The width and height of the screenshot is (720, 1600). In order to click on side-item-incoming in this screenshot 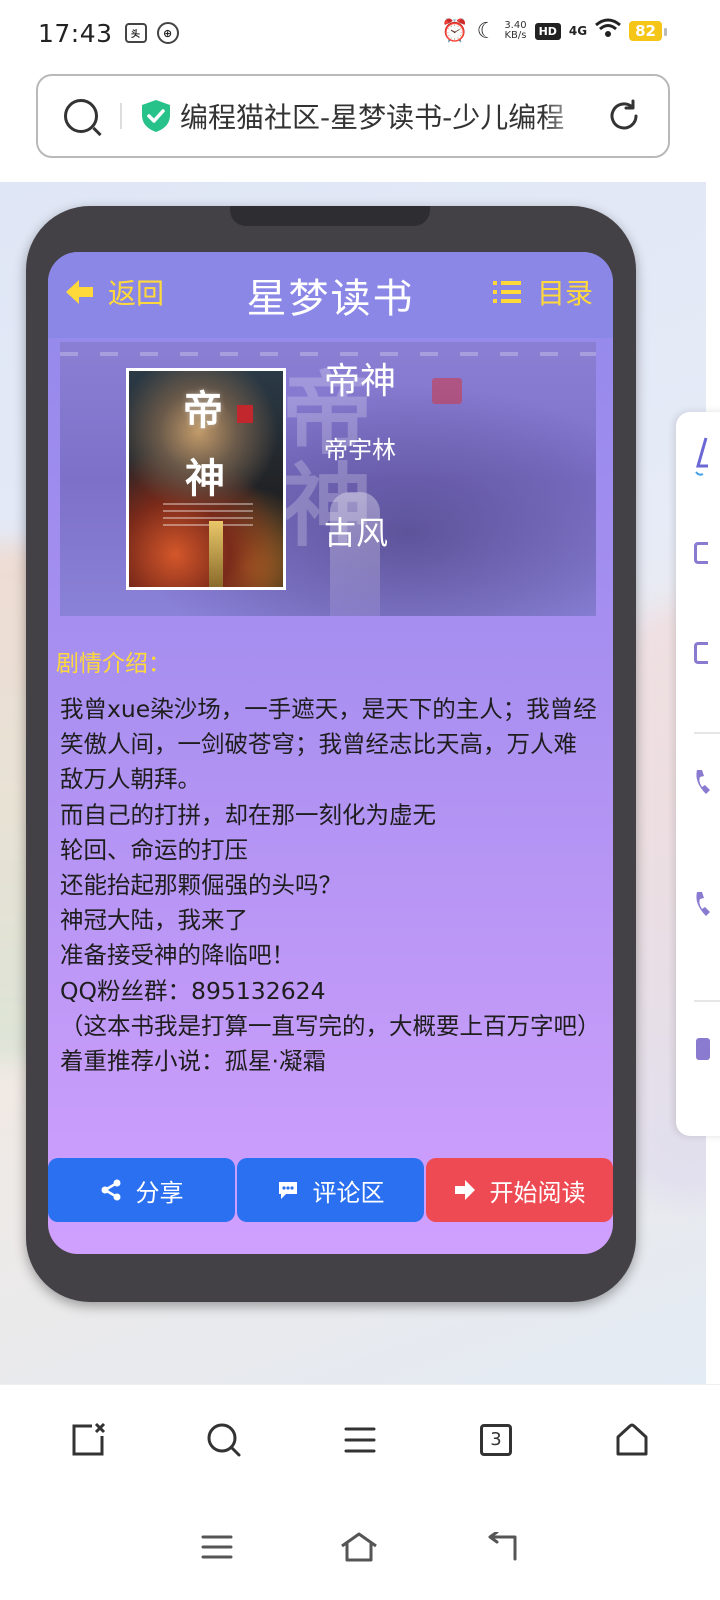, I will do `click(707, 906)`.